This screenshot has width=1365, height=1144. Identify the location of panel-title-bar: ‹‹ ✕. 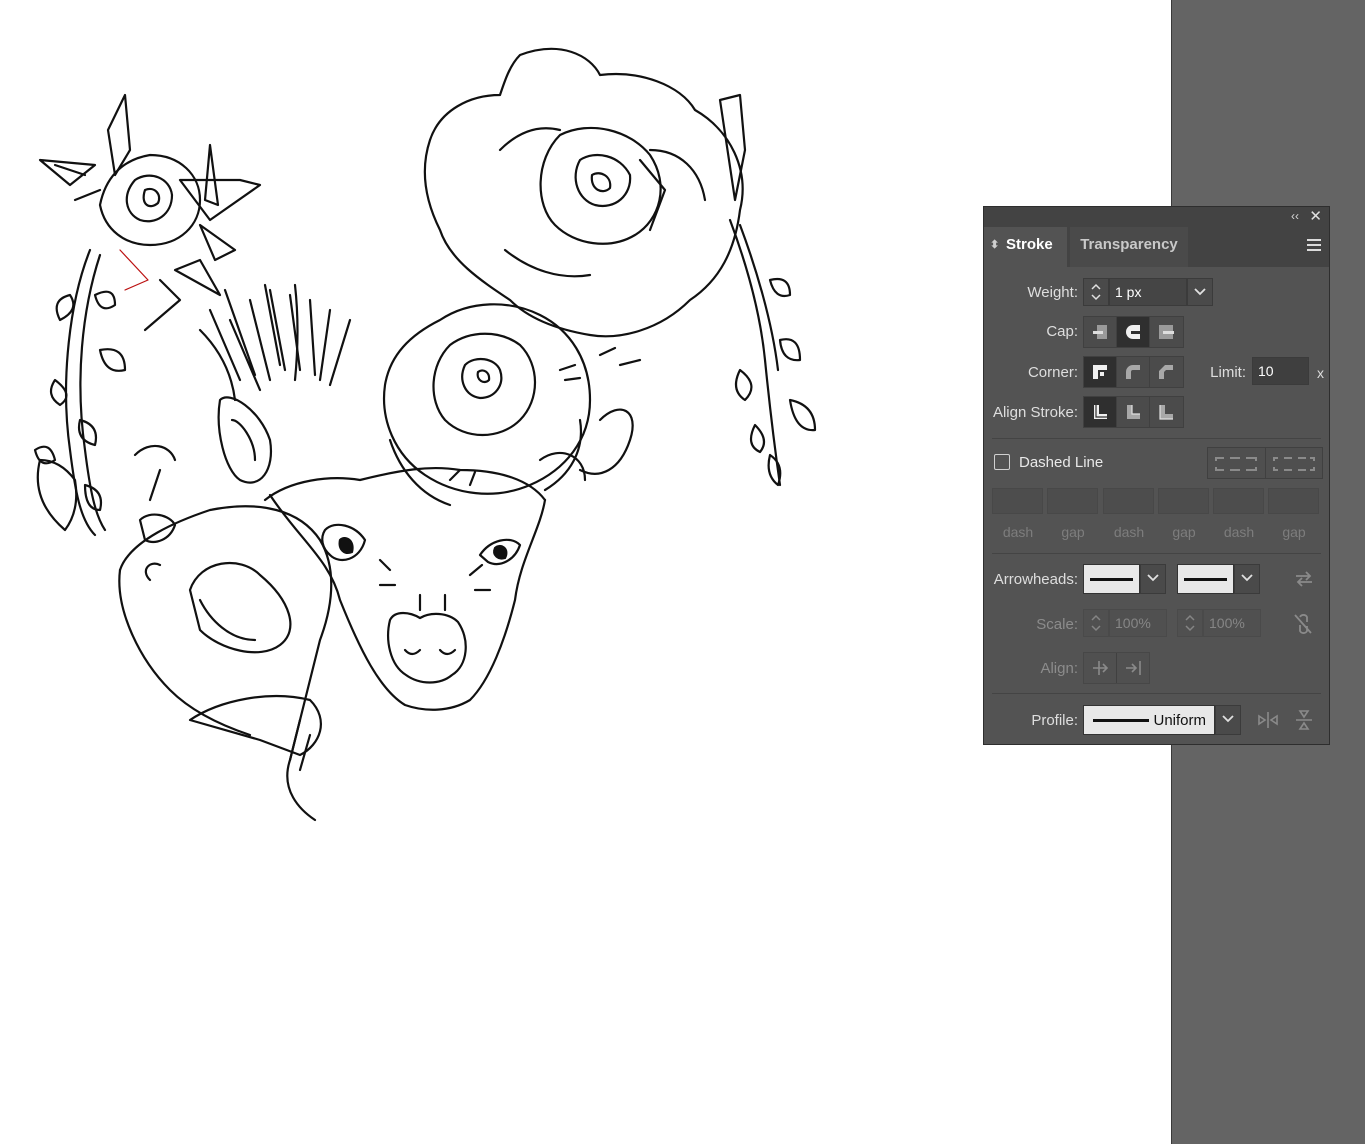
(1156, 217).